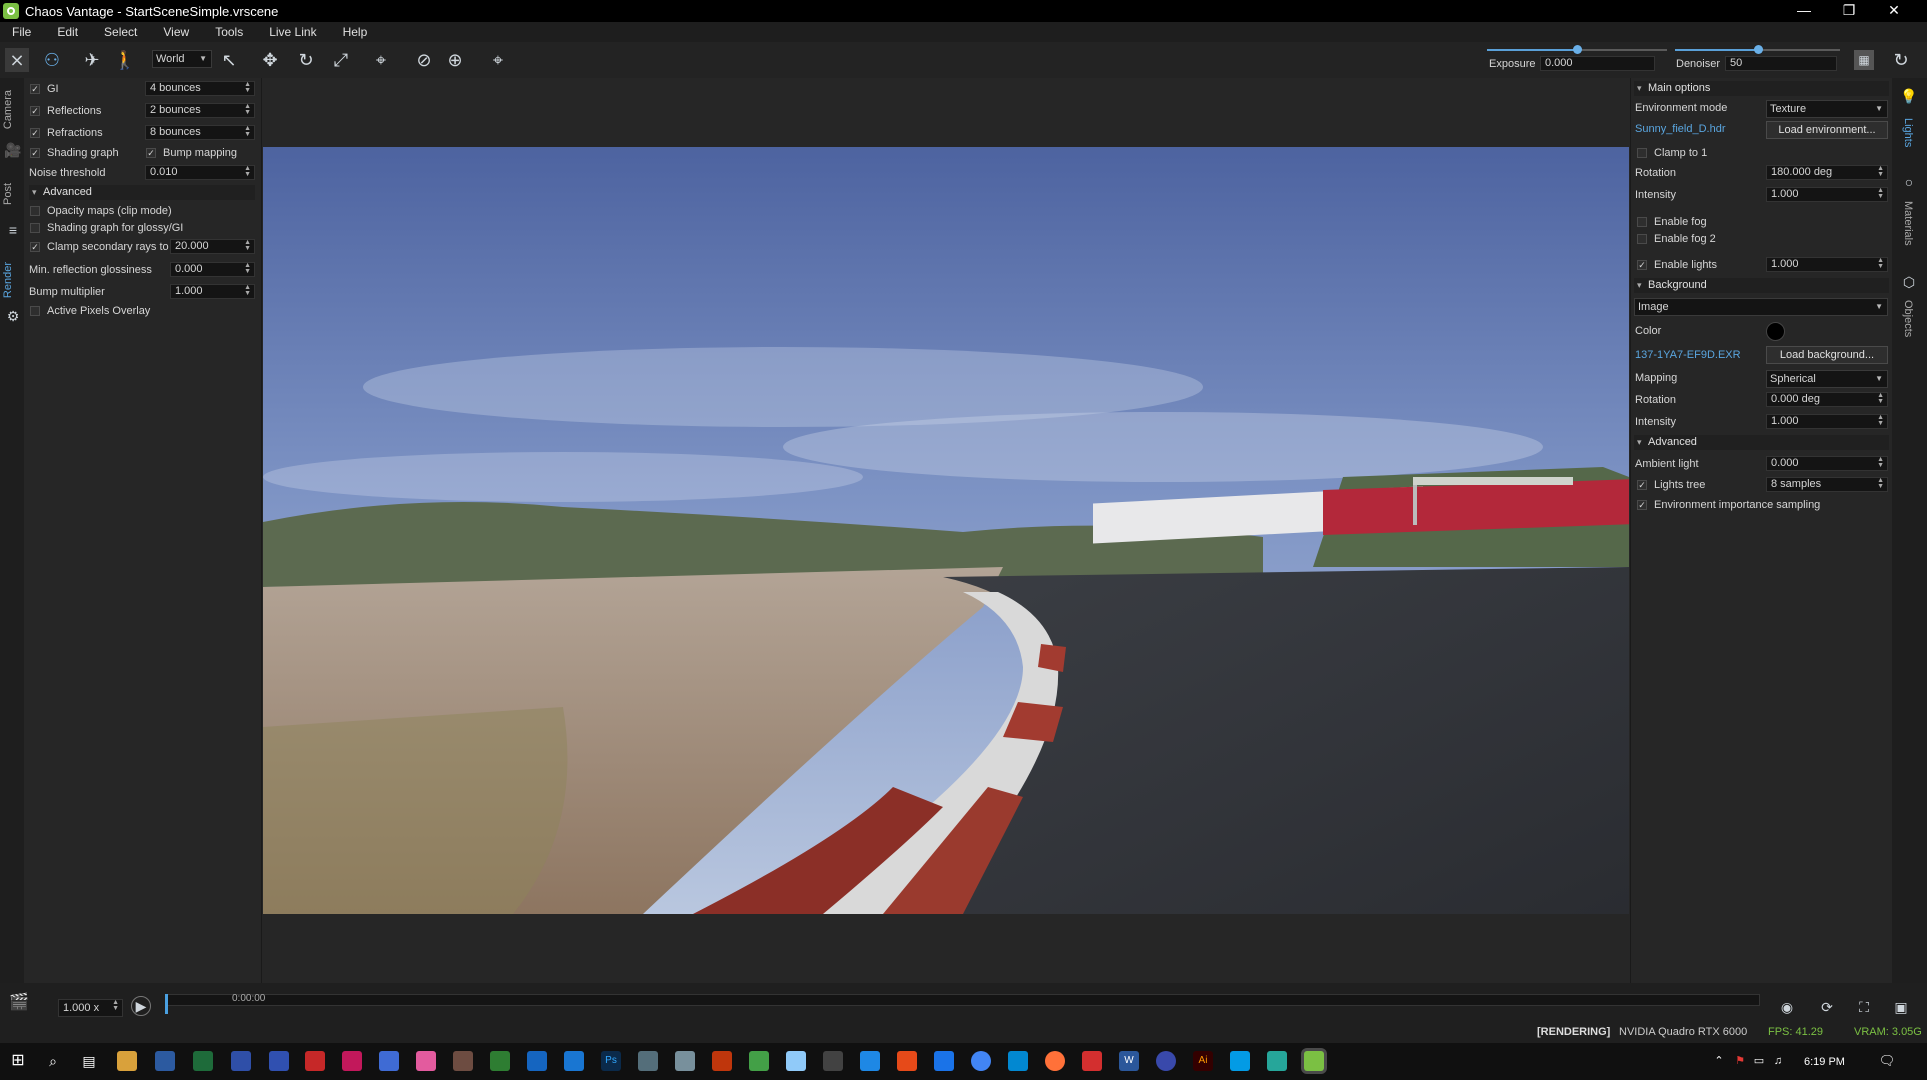  I want to click on denoiser-slider, so click(1757, 49).